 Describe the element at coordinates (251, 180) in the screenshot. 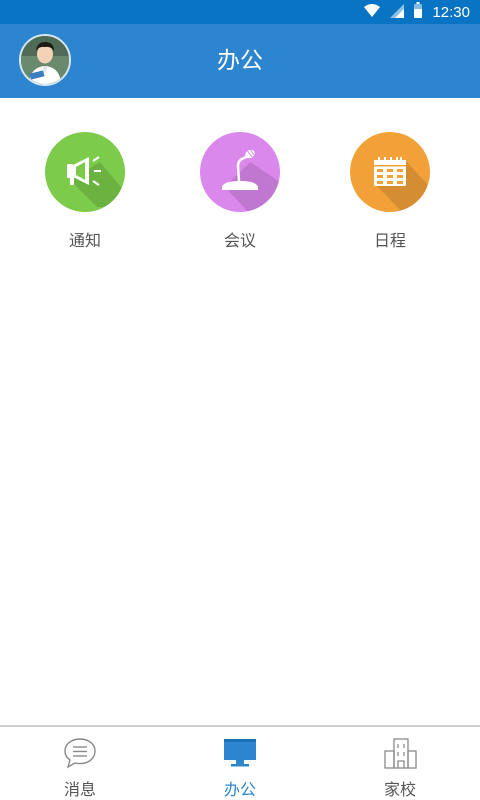

I see `microphone-icon` at that location.